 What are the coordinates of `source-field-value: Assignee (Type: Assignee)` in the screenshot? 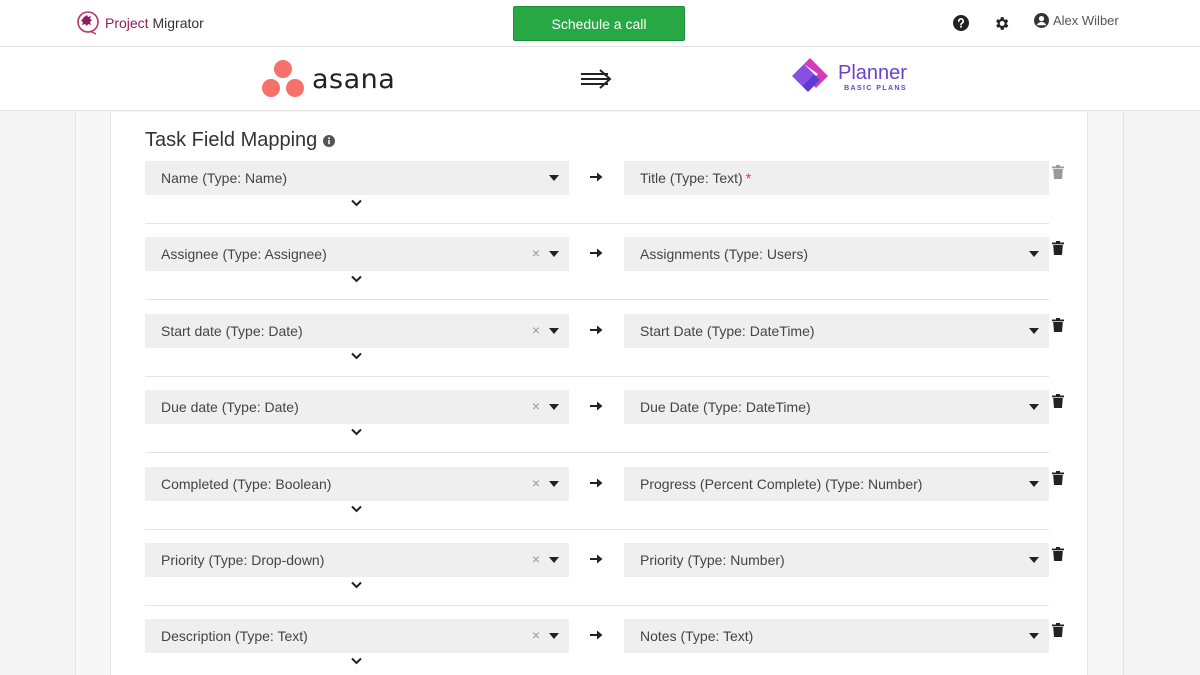 It's located at (244, 254).